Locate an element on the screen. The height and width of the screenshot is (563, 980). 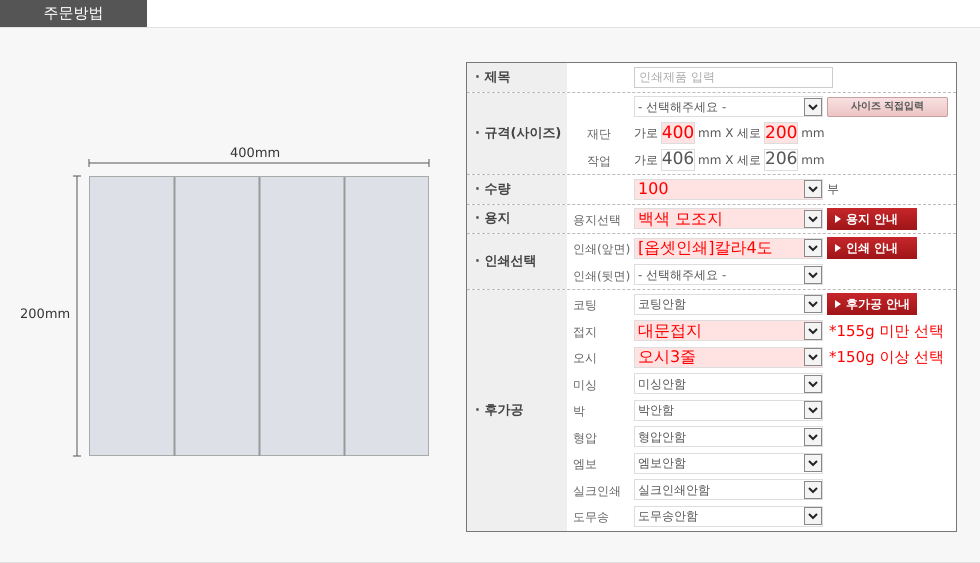
note-text: *150g 이상 선택 is located at coordinates (886, 357).